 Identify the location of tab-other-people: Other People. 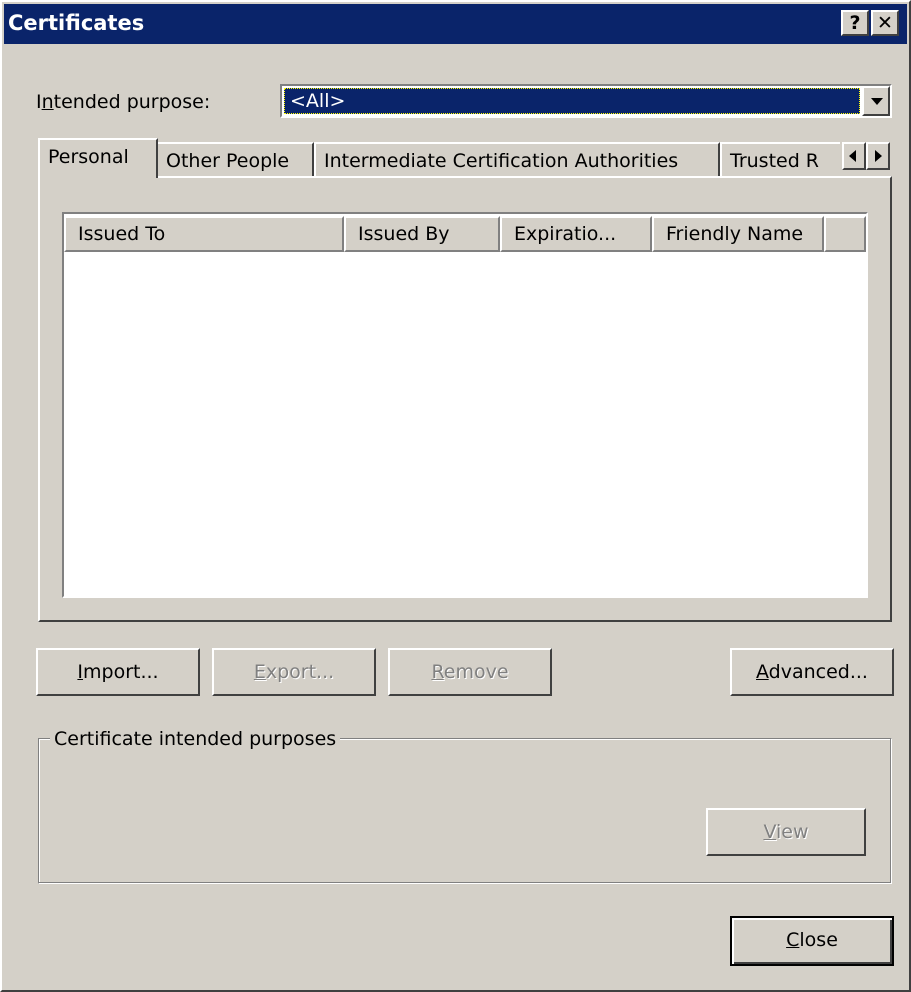
(235, 160).